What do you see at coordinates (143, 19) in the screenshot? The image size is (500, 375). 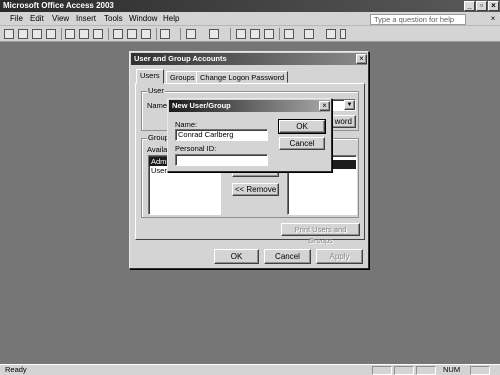 I see `menu-window: Window` at bounding box center [143, 19].